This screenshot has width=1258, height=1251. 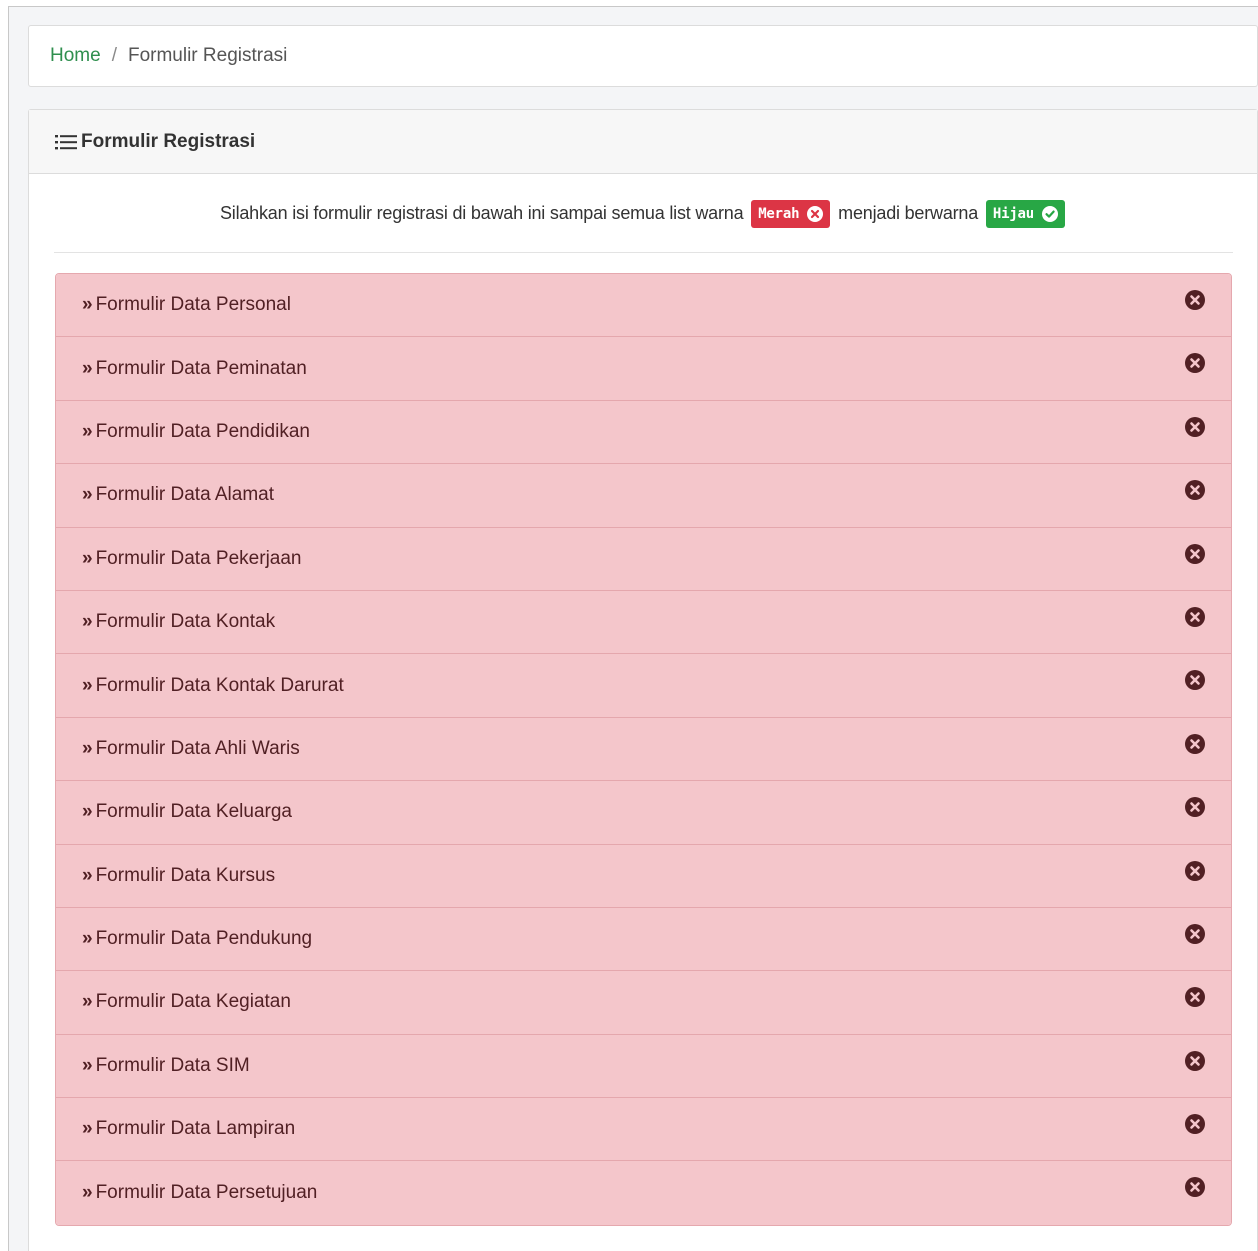 What do you see at coordinates (643, 813) in the screenshot?
I see `form-list-item: » Formulir Data Keluarga` at bounding box center [643, 813].